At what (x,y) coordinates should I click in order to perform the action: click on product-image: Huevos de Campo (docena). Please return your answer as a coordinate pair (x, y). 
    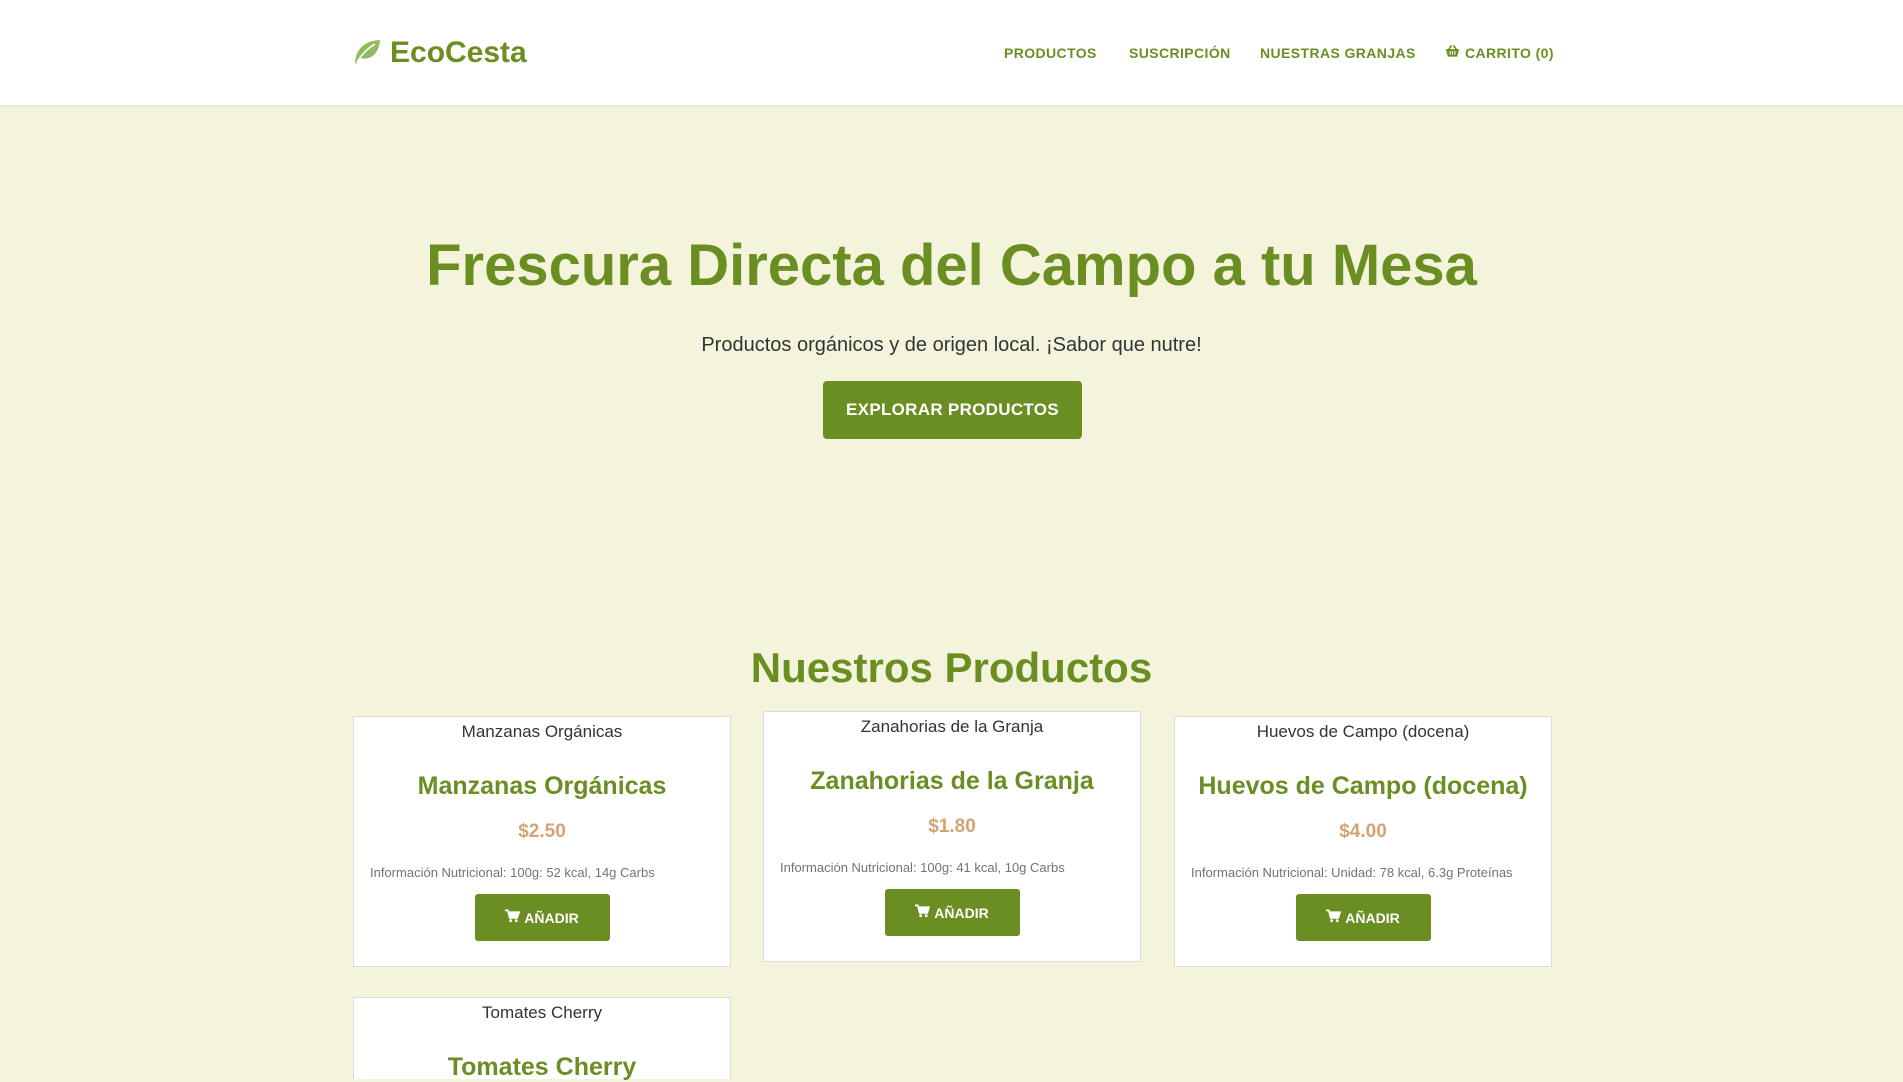
    Looking at the image, I should click on (1363, 731).